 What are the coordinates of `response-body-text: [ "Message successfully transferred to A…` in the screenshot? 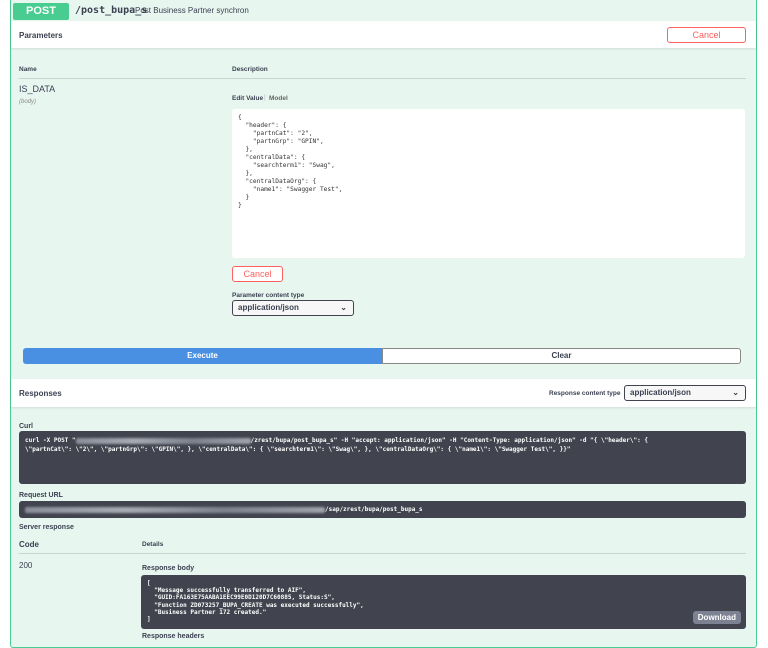 It's located at (255, 602).